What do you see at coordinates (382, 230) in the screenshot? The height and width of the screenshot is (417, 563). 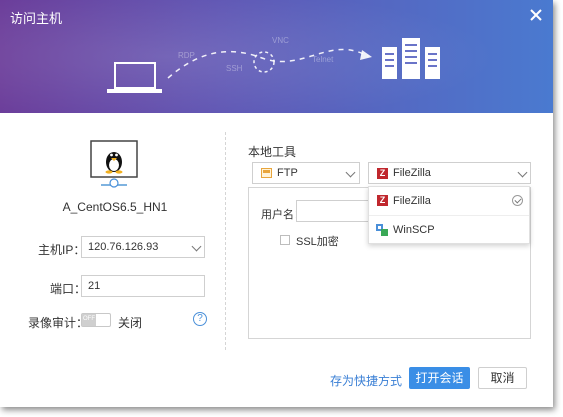 I see `winscp-icon` at bounding box center [382, 230].